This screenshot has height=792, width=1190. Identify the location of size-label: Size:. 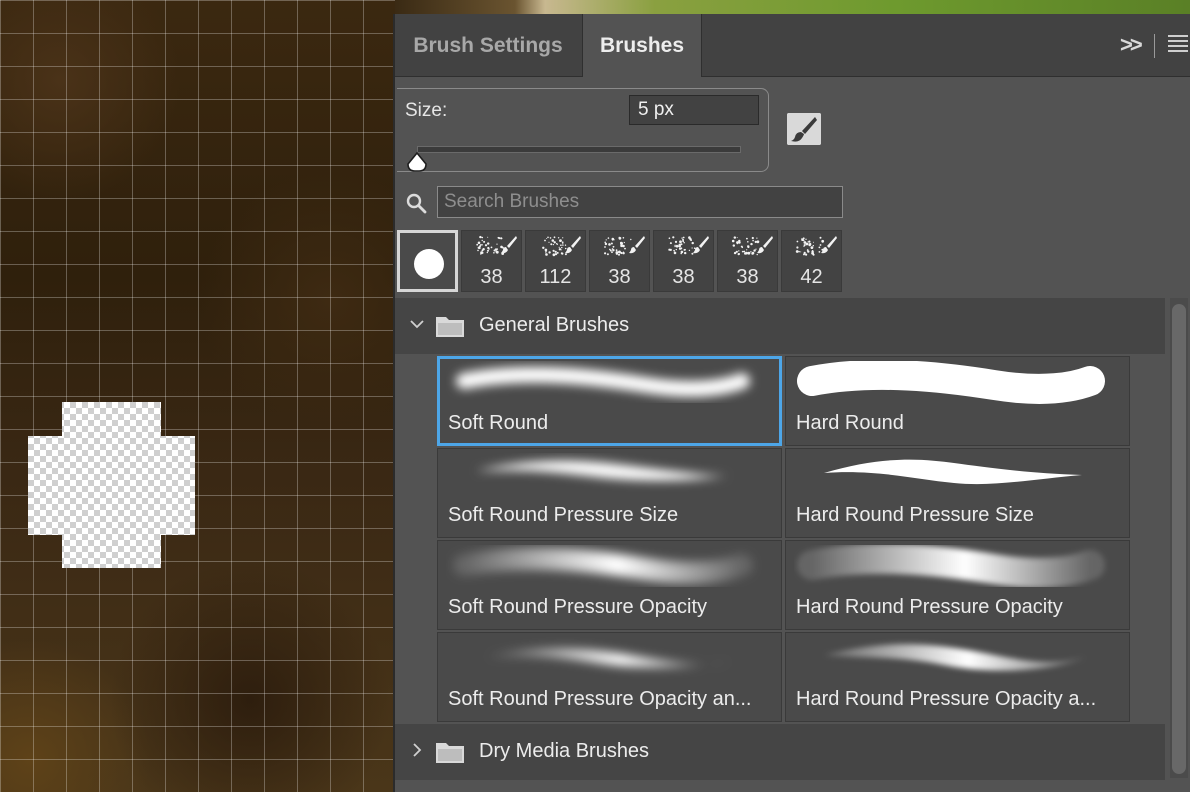
(426, 110).